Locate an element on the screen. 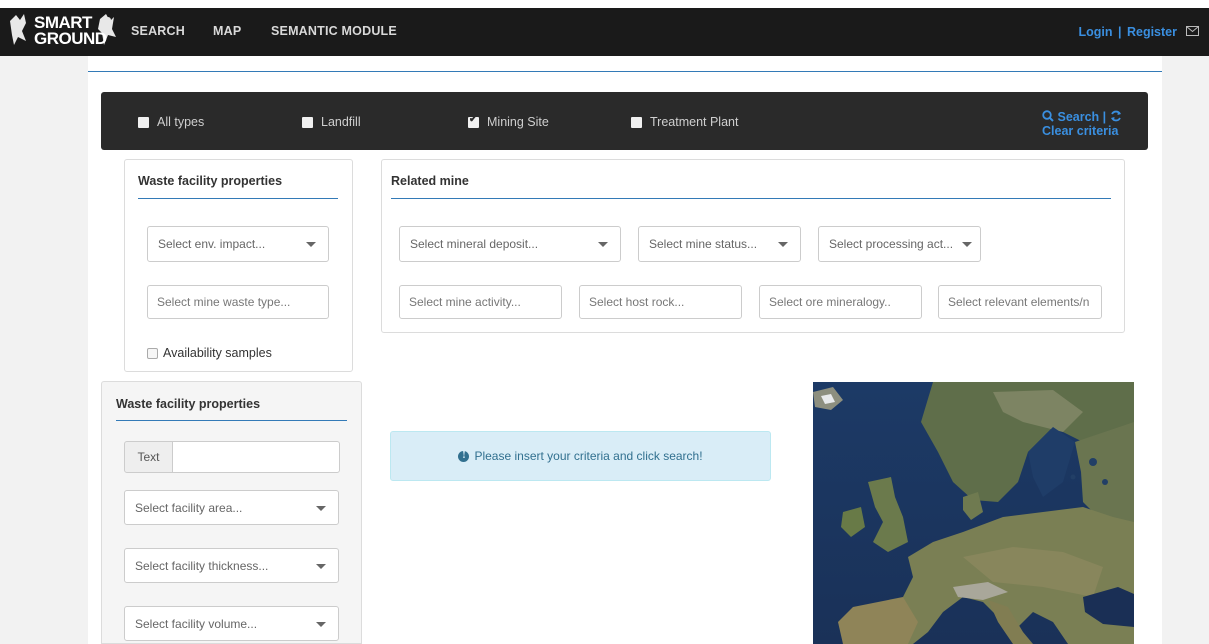 The width and height of the screenshot is (1209, 644). filter-mining-site: Mining Site is located at coordinates (508, 121).